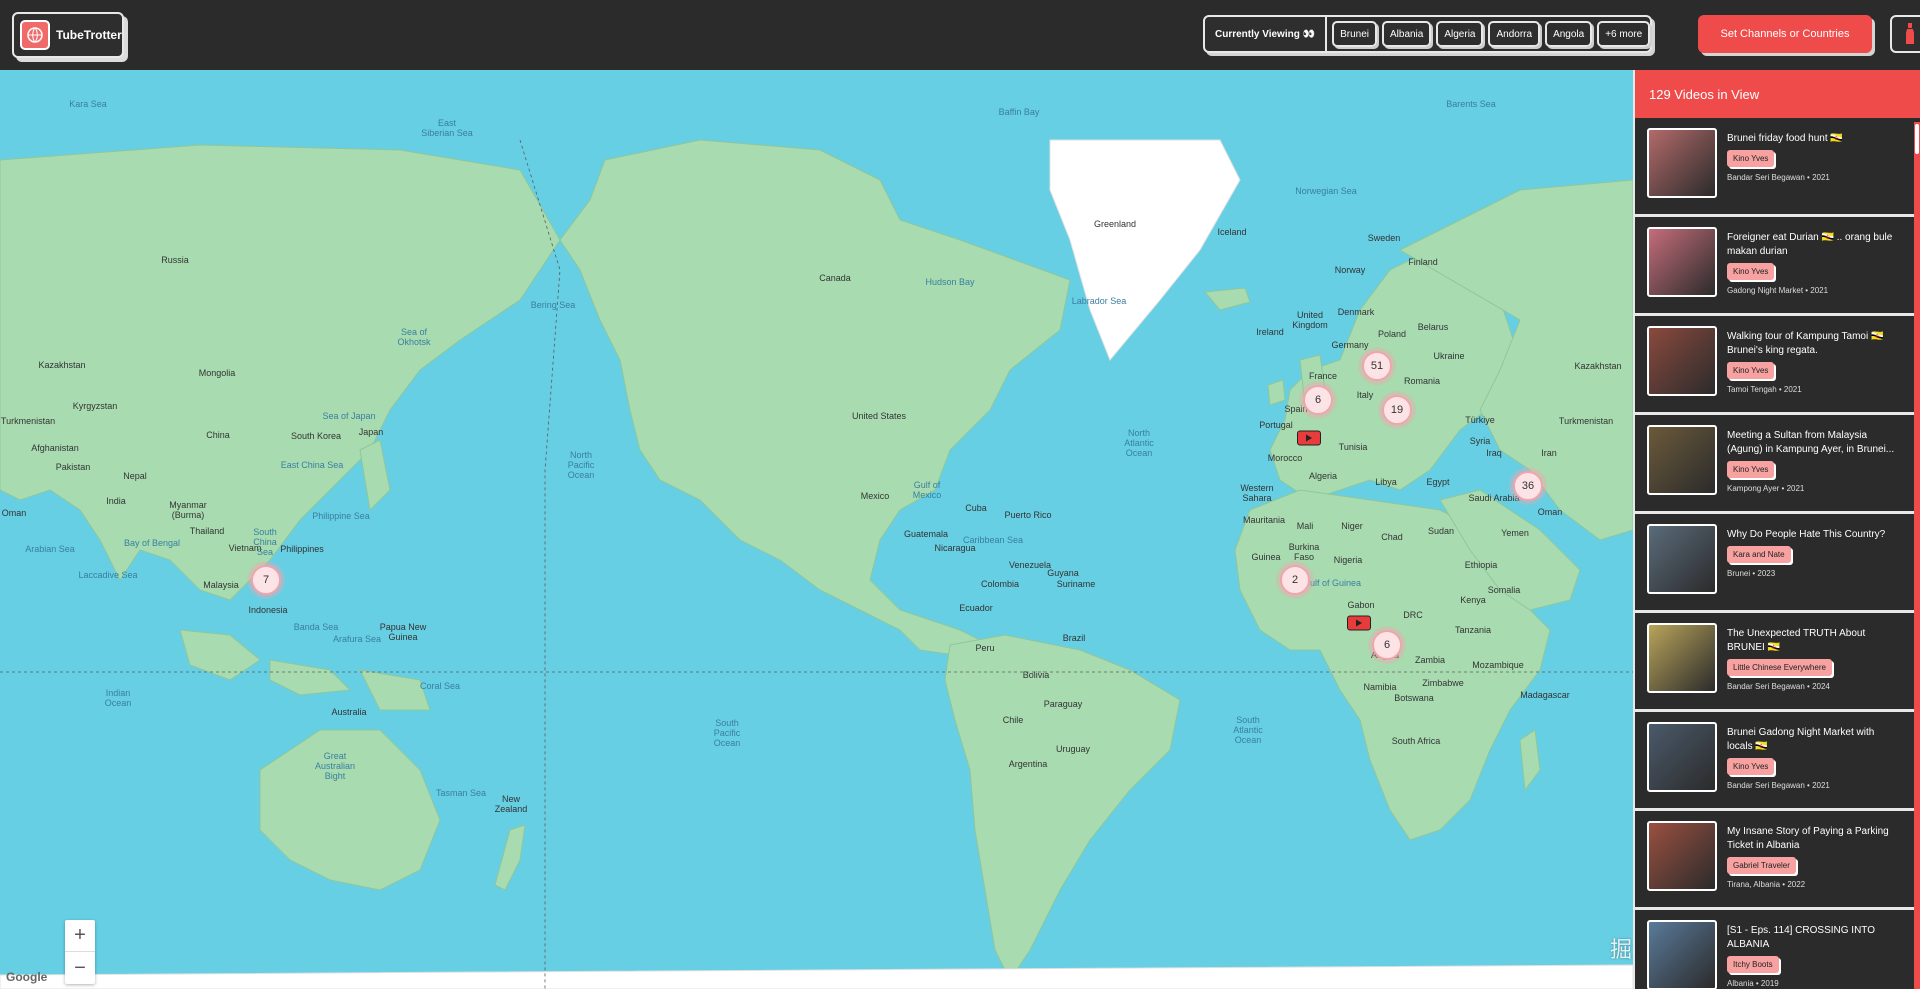  What do you see at coordinates (1812, 139) in the screenshot?
I see `video-title: Brunei friday food hunt 🇧🇳` at bounding box center [1812, 139].